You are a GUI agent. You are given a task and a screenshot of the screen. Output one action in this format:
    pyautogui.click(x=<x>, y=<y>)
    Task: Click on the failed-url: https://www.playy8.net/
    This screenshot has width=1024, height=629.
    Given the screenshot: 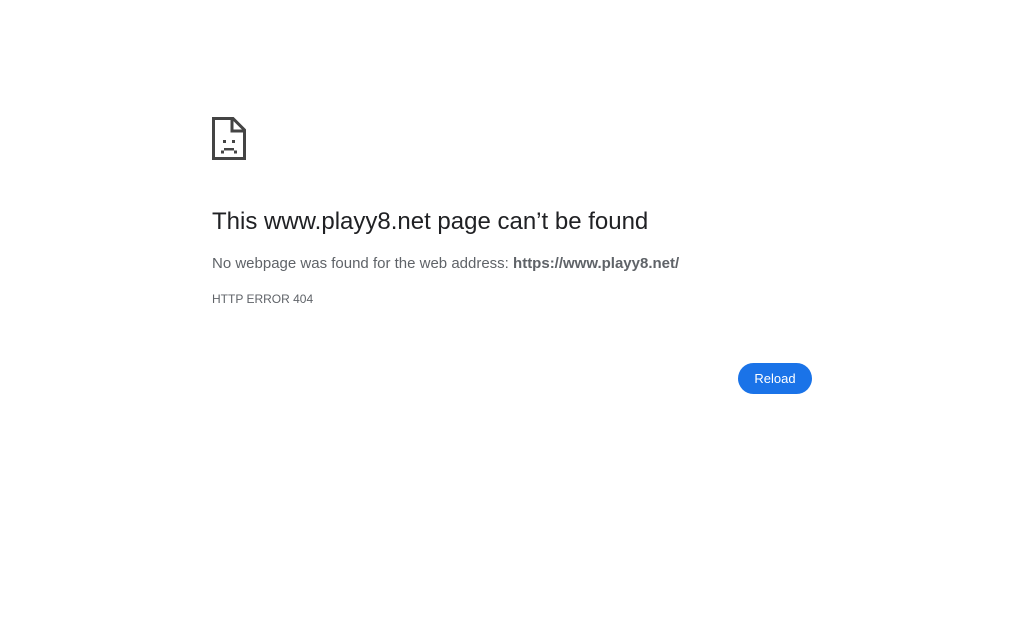 What is the action you would take?
    pyautogui.click(x=596, y=263)
    